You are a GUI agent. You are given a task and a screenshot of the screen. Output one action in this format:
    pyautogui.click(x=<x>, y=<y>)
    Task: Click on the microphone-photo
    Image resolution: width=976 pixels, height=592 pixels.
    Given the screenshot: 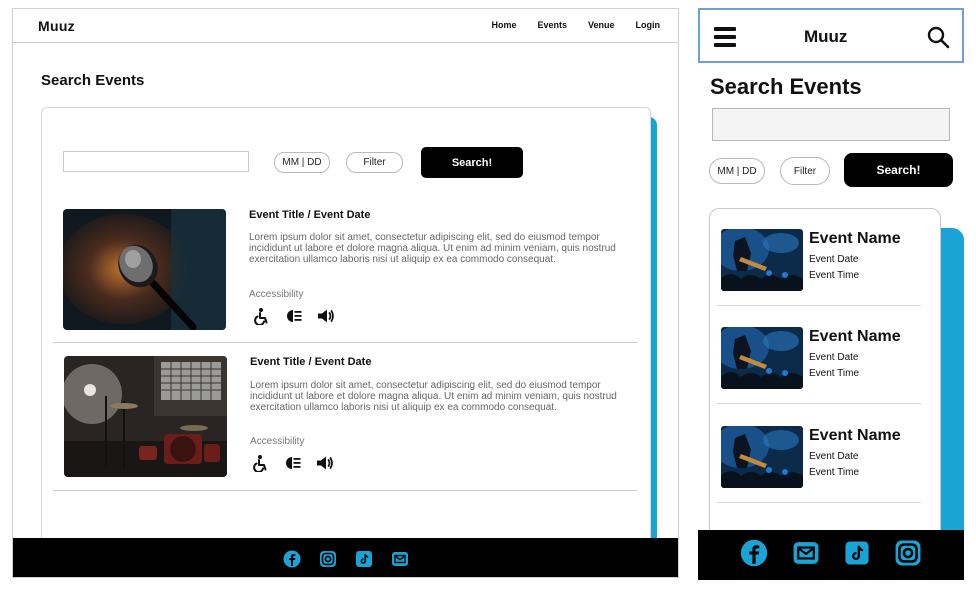 What is the action you would take?
    pyautogui.click(x=144, y=269)
    